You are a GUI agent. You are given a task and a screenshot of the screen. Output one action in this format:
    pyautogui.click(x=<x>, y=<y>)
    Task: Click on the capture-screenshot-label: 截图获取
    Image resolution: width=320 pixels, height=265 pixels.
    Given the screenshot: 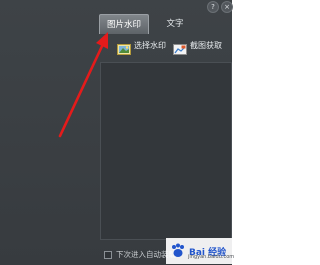 What is the action you would take?
    pyautogui.click(x=206, y=45)
    